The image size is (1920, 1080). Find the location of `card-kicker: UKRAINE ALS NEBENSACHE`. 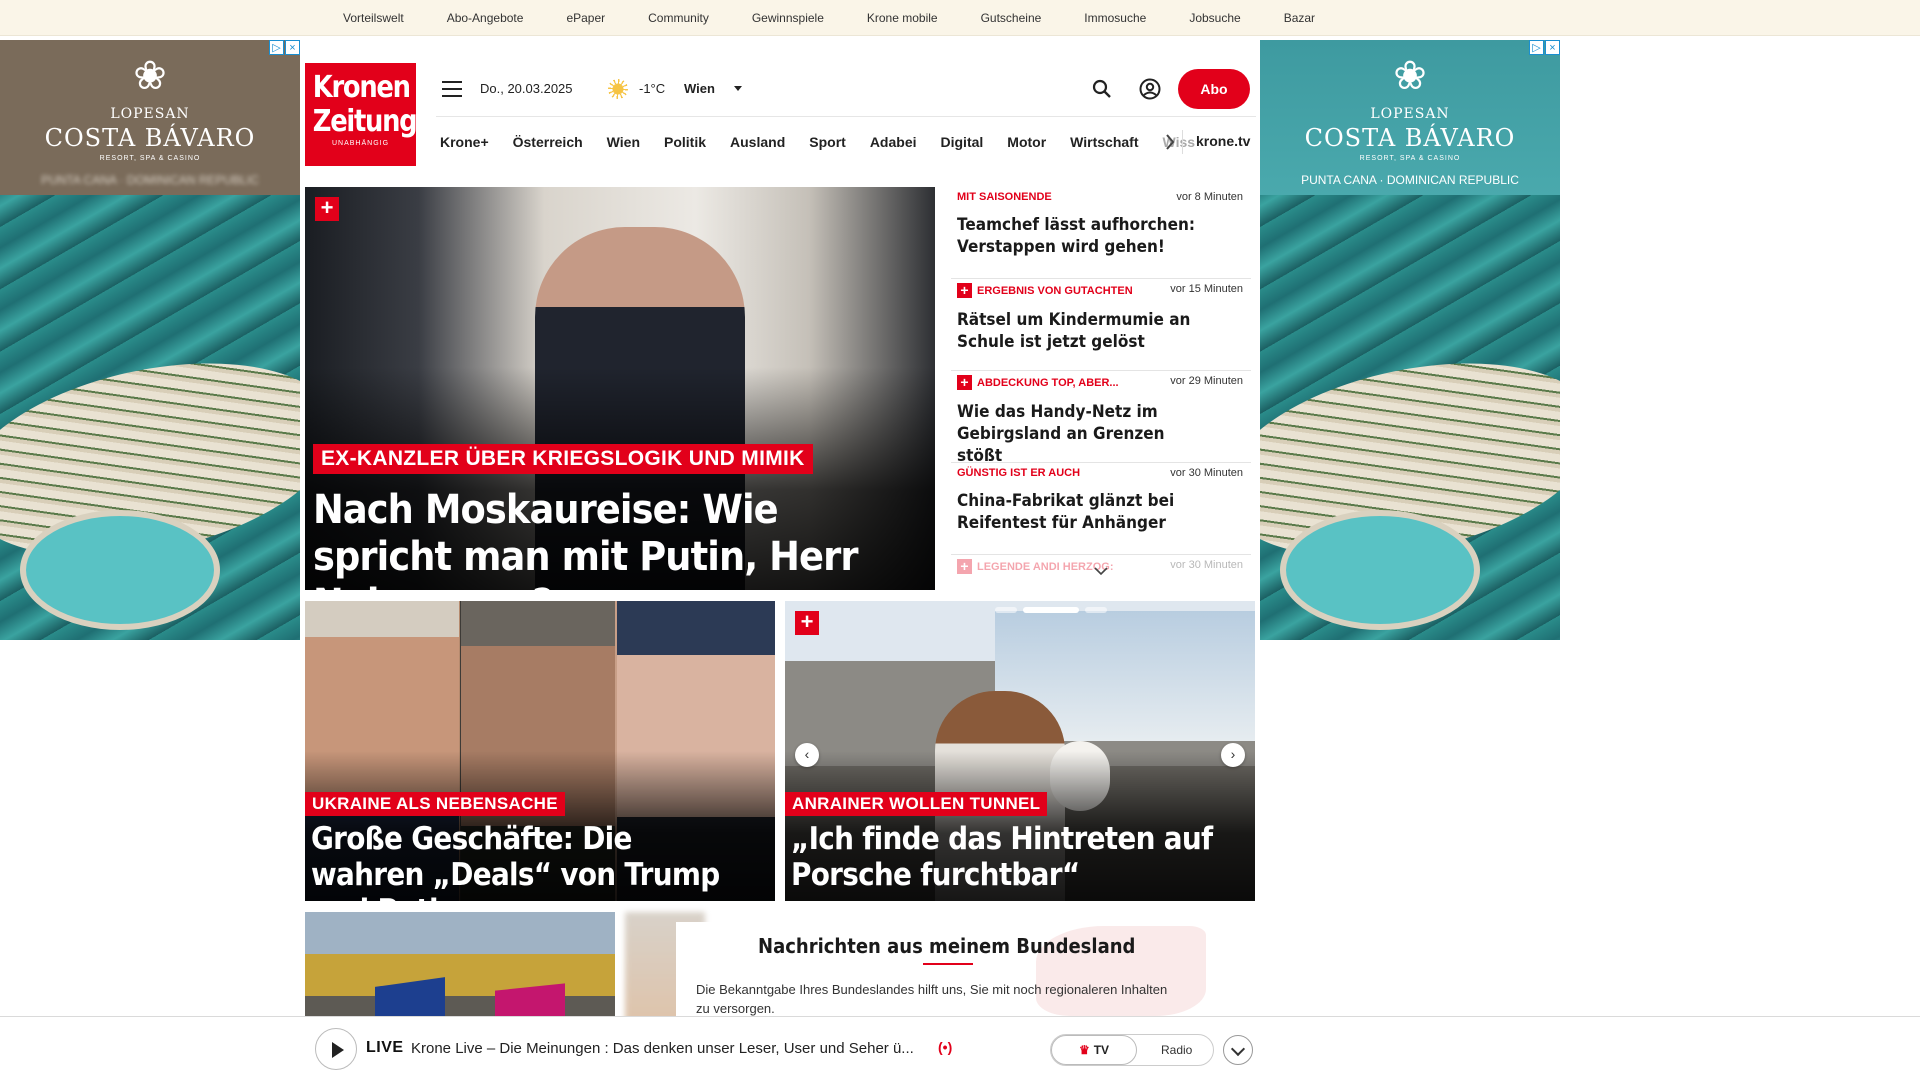

card-kicker: UKRAINE ALS NEBENSACHE is located at coordinates (435, 804).